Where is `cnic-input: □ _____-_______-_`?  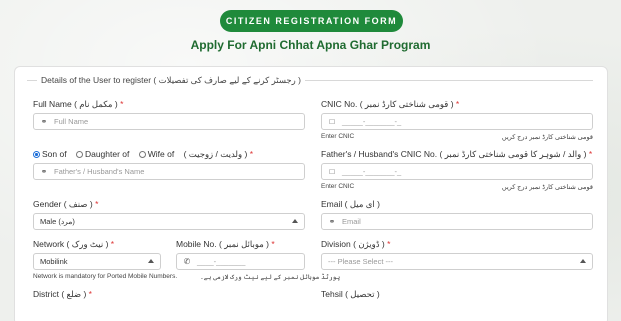 cnic-input: □ _____-_______-_ is located at coordinates (457, 121).